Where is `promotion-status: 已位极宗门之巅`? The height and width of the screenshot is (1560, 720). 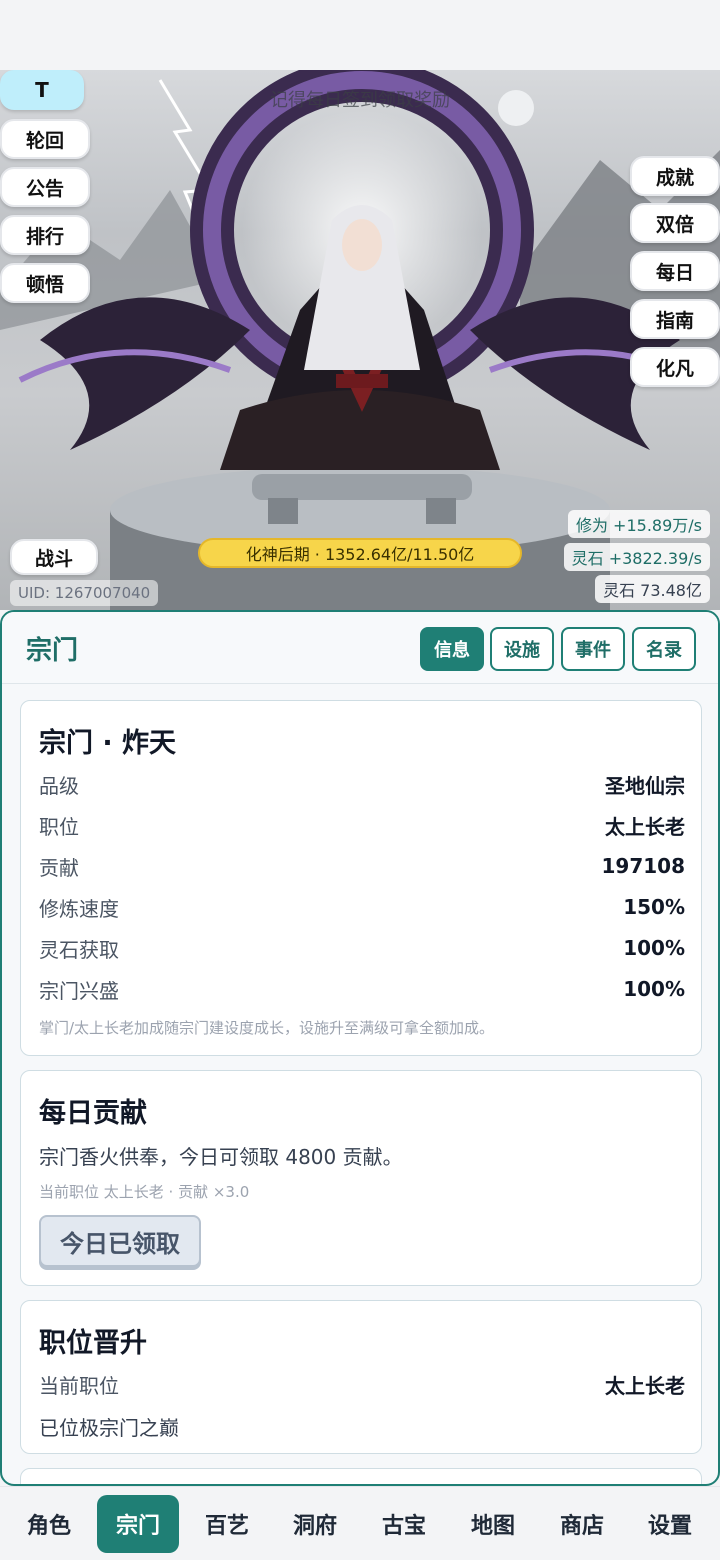
promotion-status: 已位极宗门之巅 is located at coordinates (109, 1428).